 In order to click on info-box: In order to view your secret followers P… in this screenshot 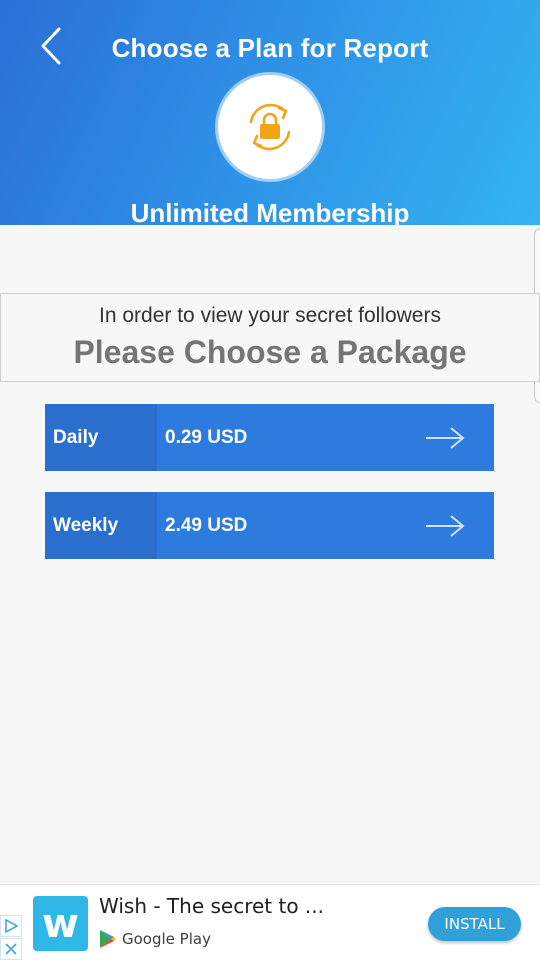, I will do `click(270, 337)`.